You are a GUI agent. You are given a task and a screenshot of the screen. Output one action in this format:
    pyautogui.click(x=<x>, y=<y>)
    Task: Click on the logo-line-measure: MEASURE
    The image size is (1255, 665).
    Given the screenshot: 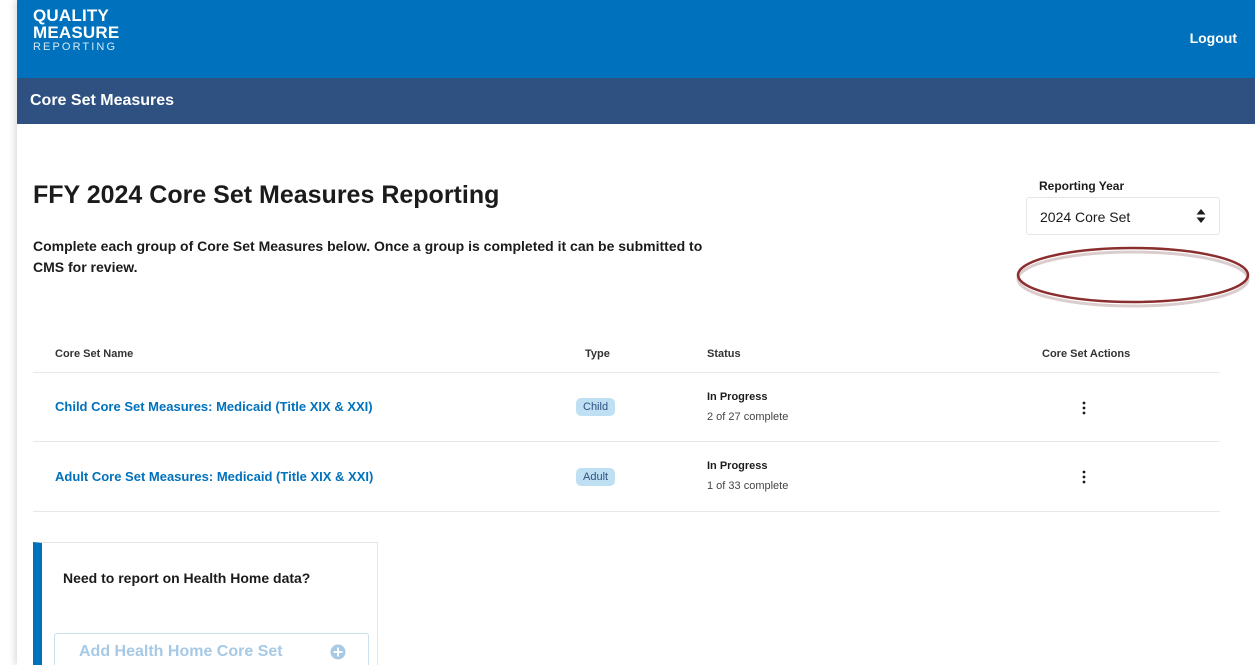 What is the action you would take?
    pyautogui.click(x=76, y=32)
    